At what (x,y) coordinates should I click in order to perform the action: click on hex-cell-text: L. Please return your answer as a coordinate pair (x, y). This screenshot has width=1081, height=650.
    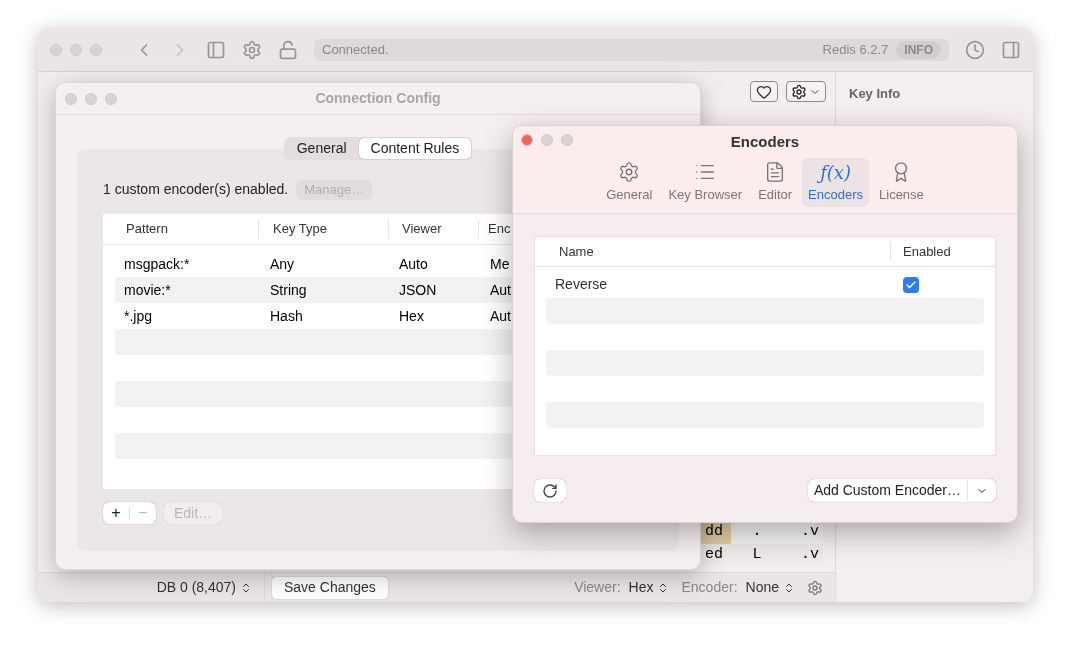
    Looking at the image, I should click on (757, 554).